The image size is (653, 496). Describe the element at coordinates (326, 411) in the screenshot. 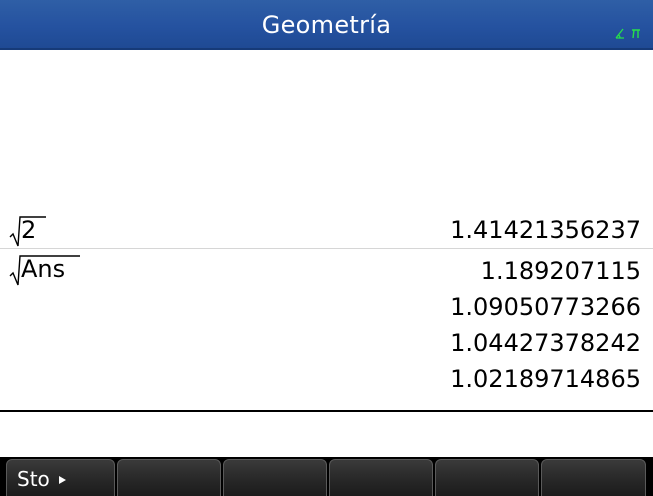

I see `entry-line-divider` at that location.